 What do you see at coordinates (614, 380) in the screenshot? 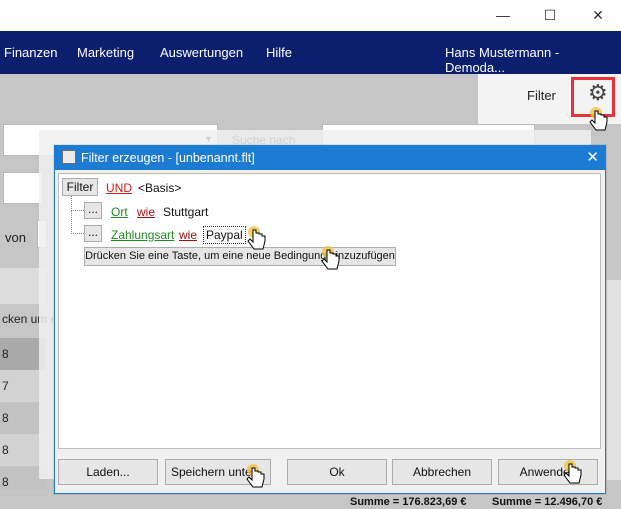
I see `scrollbar` at bounding box center [614, 380].